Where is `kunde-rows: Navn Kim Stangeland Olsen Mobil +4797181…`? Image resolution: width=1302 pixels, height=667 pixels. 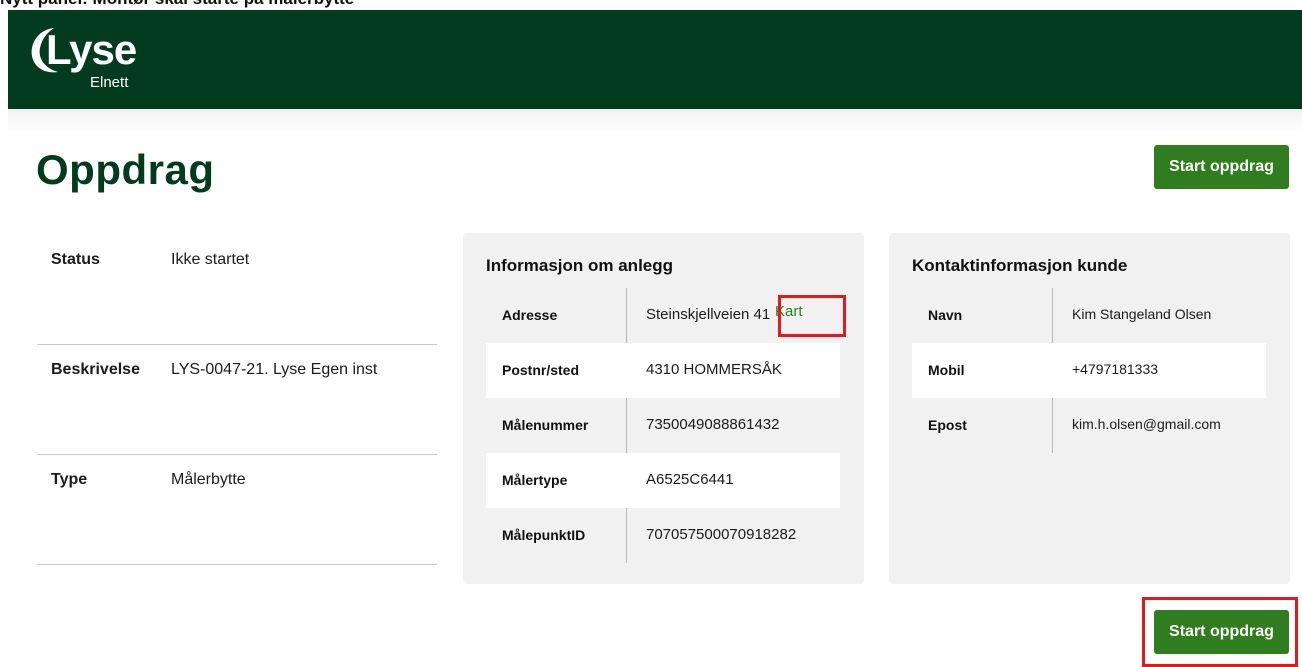 kunde-rows: Navn Kim Stangeland Olsen Mobil +4797181… is located at coordinates (1089, 370).